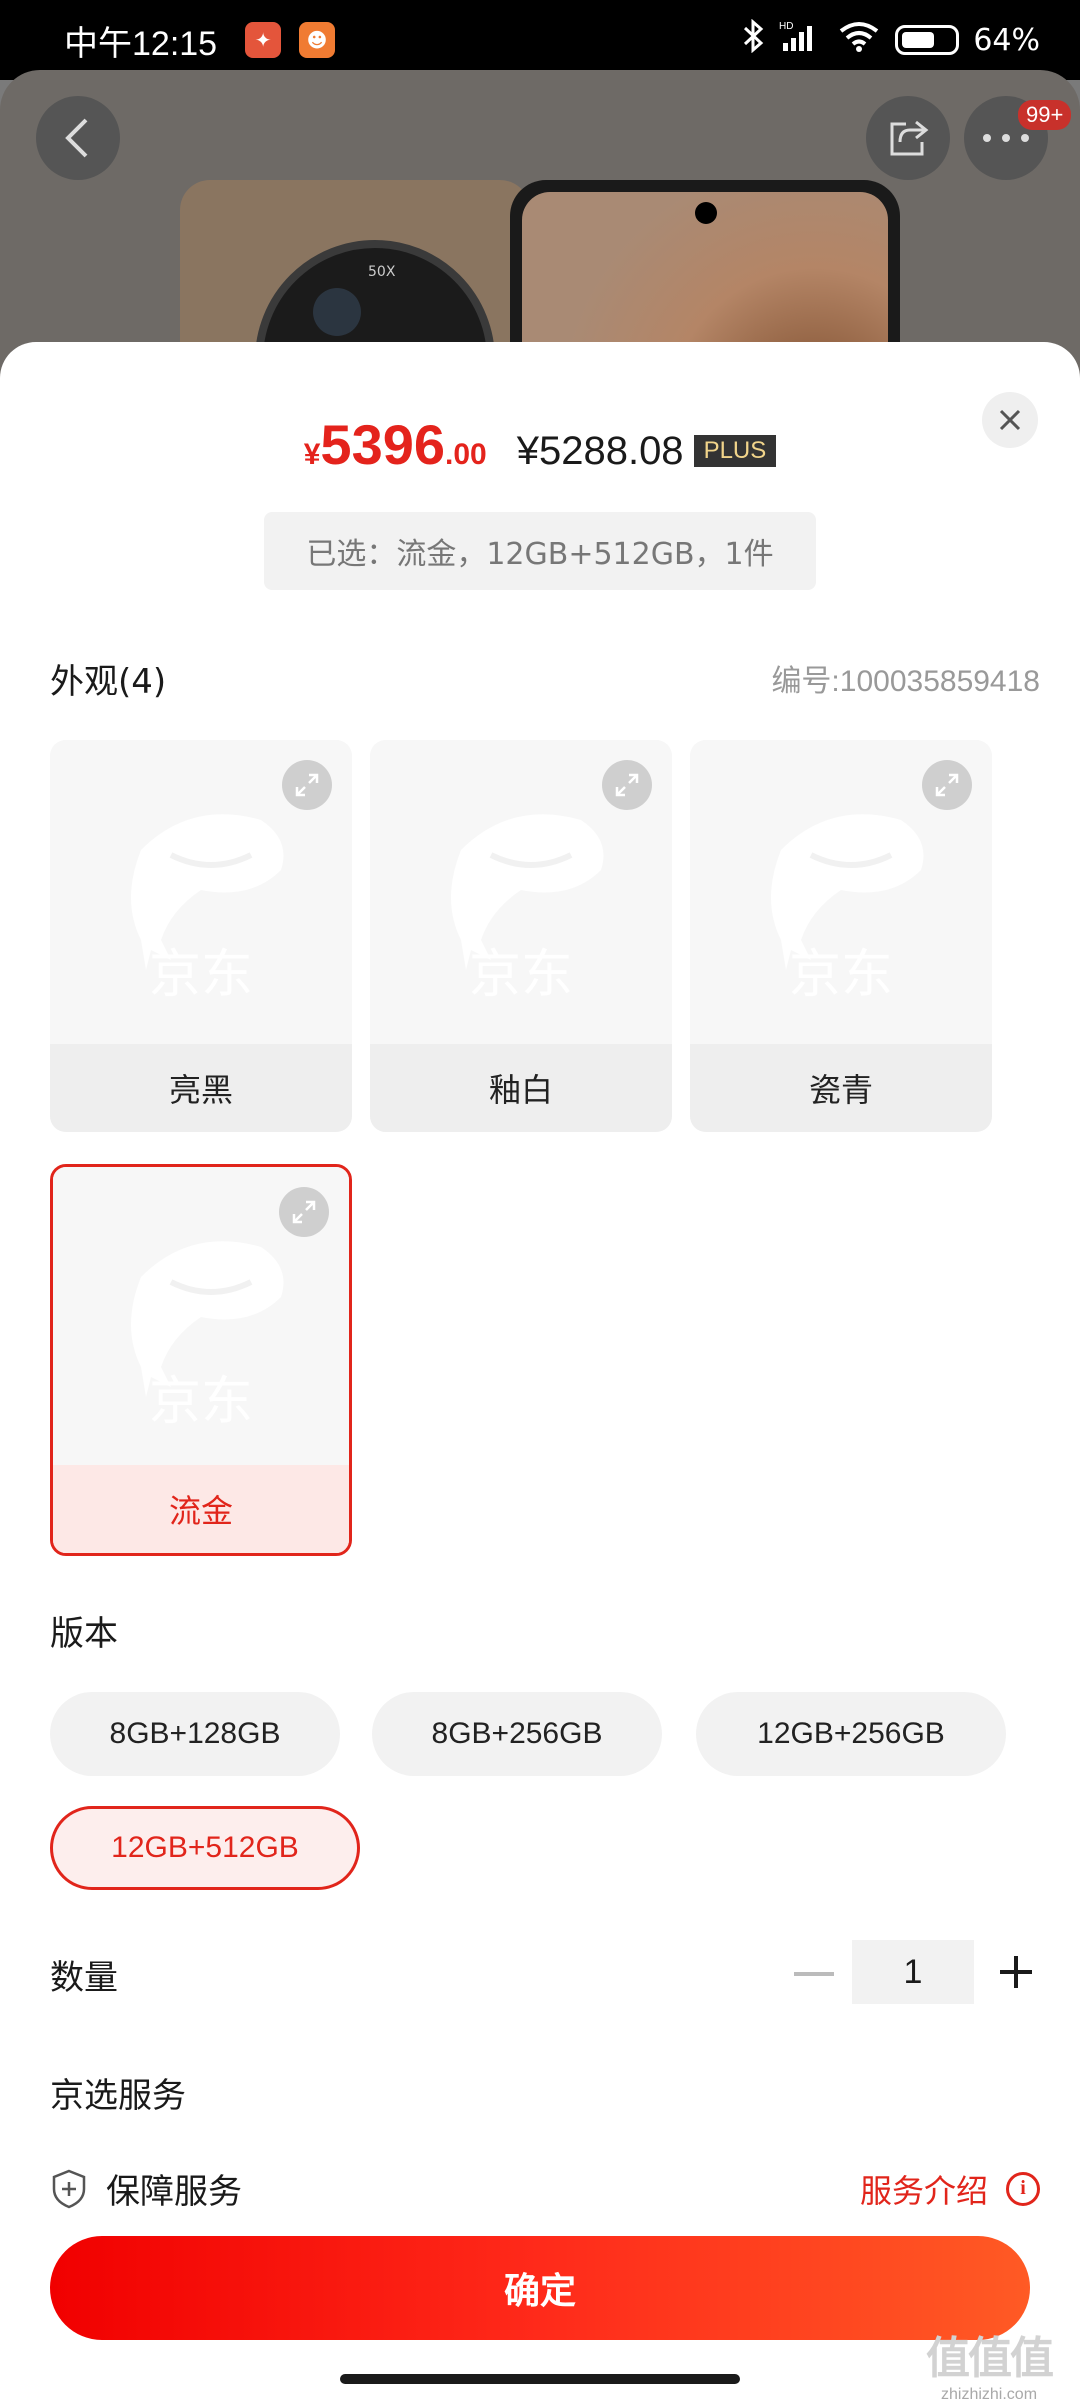 The image size is (1080, 2400). I want to click on appearance-title: 外观(4), so click(108, 682).